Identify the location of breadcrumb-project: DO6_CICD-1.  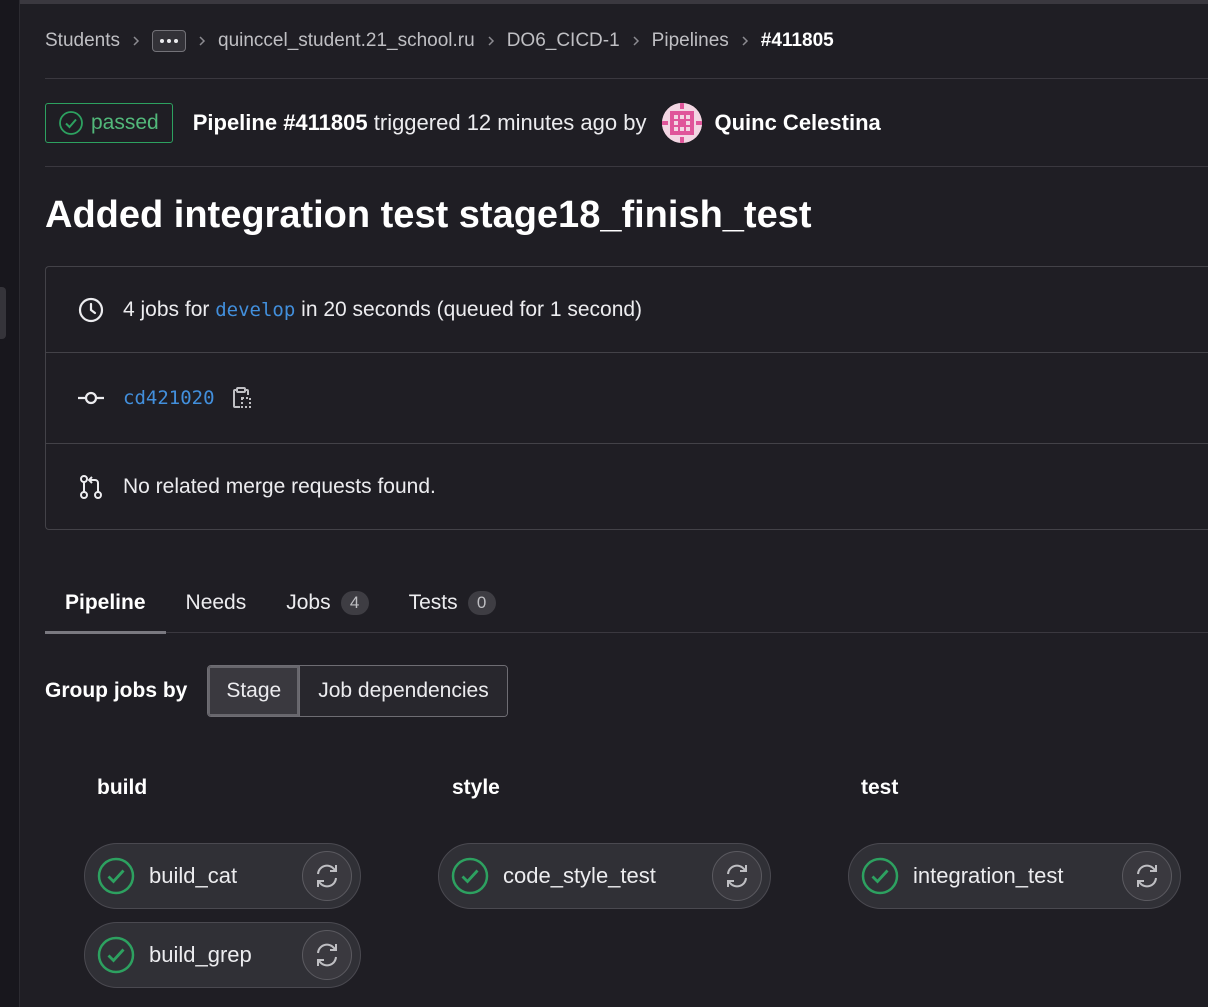
(563, 41).